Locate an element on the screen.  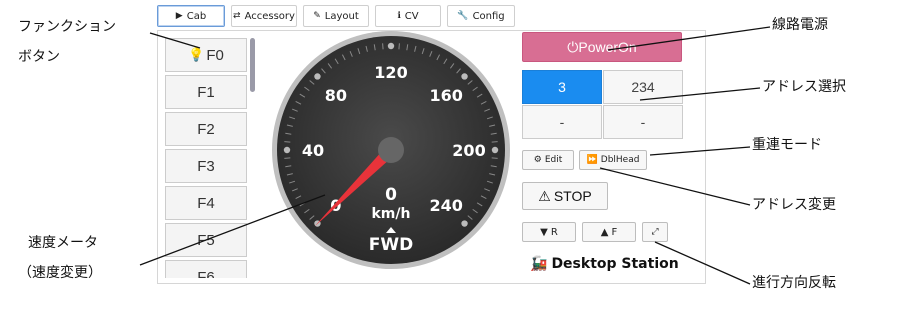
annotation-power: 線路電源 is located at coordinates (800, 25).